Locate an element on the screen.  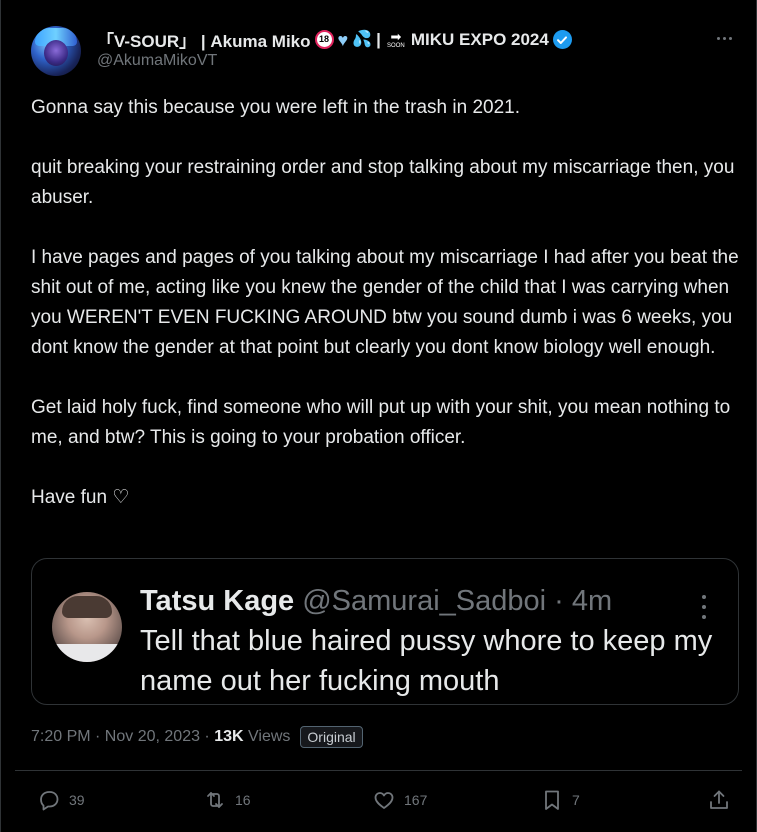
divider is located at coordinates (378, 770).